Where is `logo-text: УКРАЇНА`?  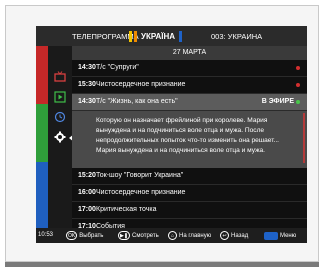
logo-text: УКРАЇНА is located at coordinates (158, 36).